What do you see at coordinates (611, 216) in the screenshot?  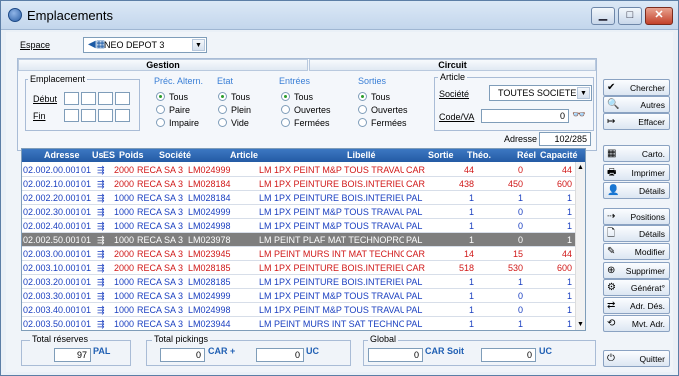 I see `positions-icon: ⇢` at bounding box center [611, 216].